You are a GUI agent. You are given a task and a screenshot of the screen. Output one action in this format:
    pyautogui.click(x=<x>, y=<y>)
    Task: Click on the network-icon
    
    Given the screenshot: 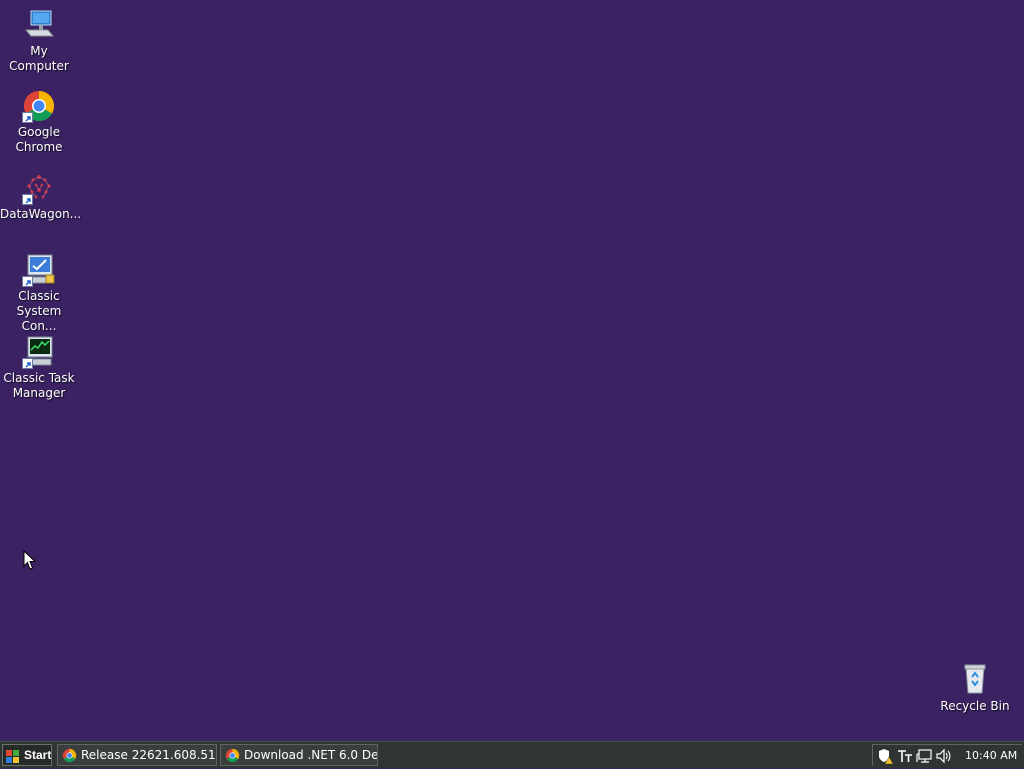 What is the action you would take?
    pyautogui.click(x=924, y=756)
    